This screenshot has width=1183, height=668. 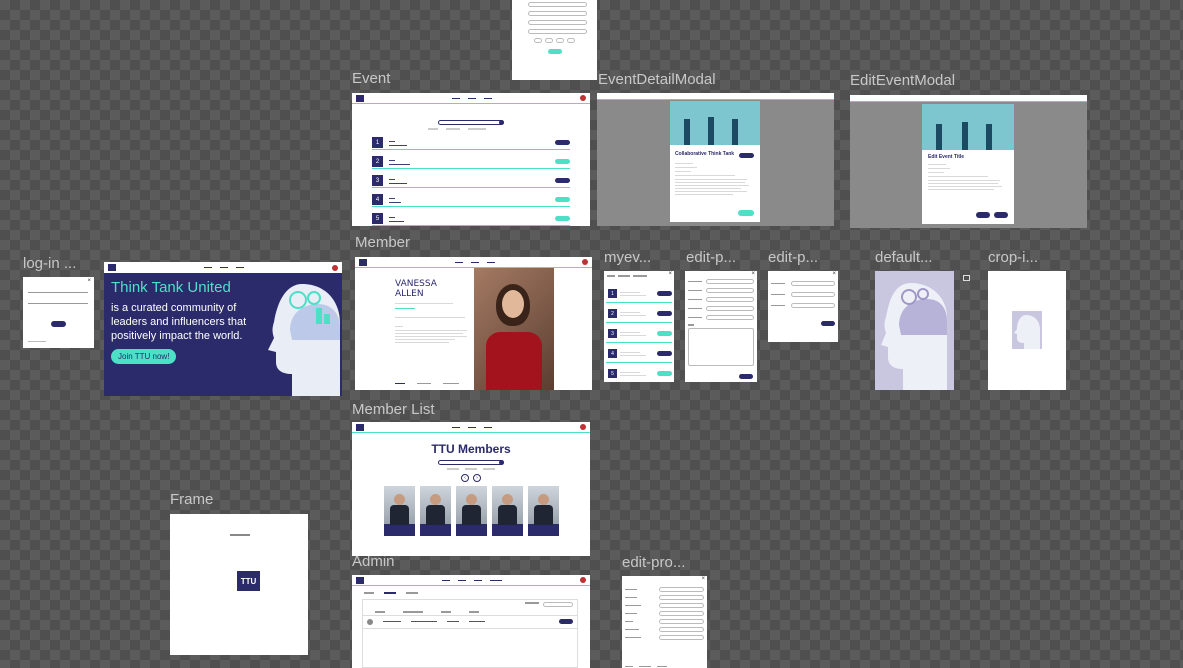 I want to click on frame-label-edit-event-modal: EditEventModal, so click(x=902, y=80).